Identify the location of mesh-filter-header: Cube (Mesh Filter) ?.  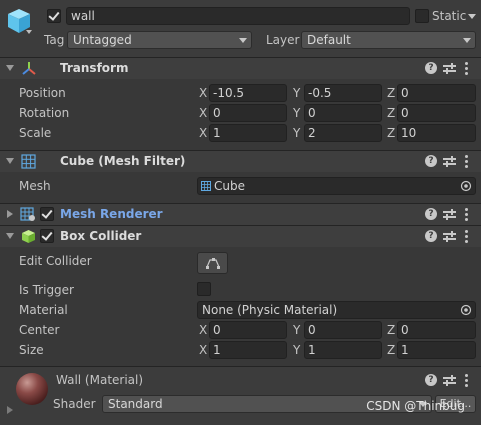
(240, 161).